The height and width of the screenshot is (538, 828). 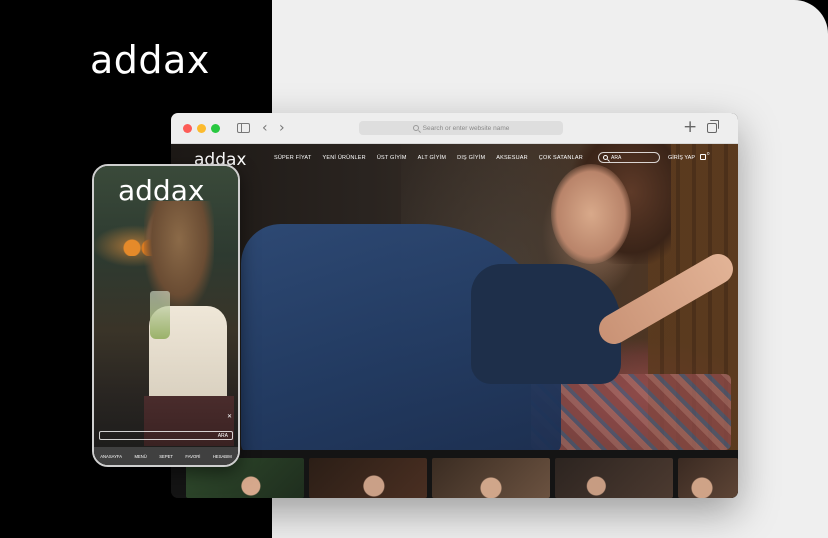 I want to click on nav-item-aksesuar: AKSESUAR, so click(x=512, y=158).